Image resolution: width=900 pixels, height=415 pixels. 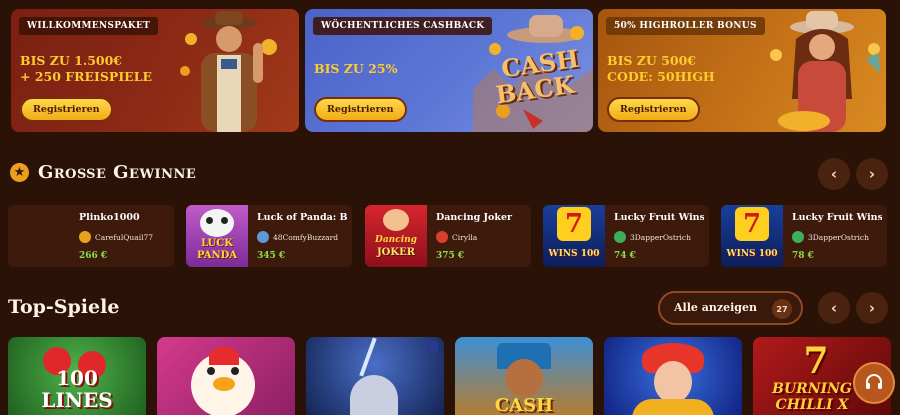 I want to click on win-amount: 266 €, so click(x=93, y=256).